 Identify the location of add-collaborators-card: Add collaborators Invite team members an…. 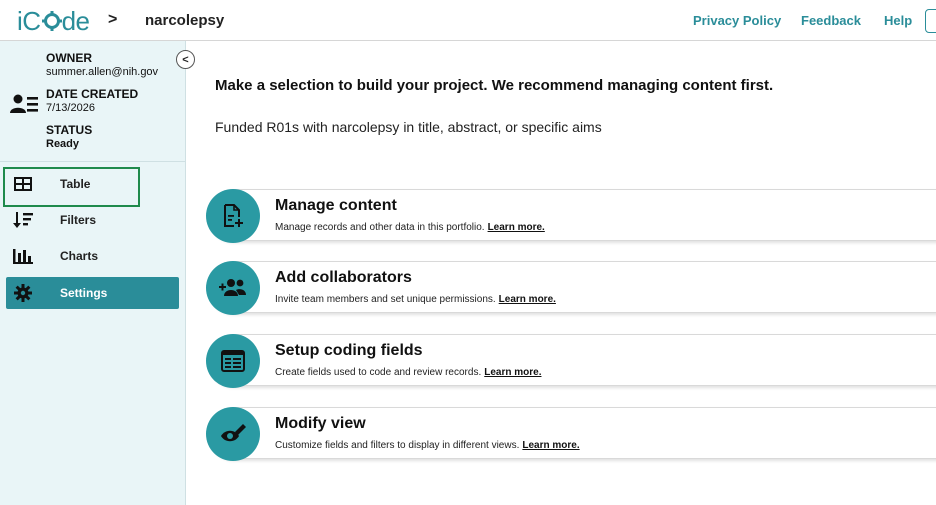
(571, 288).